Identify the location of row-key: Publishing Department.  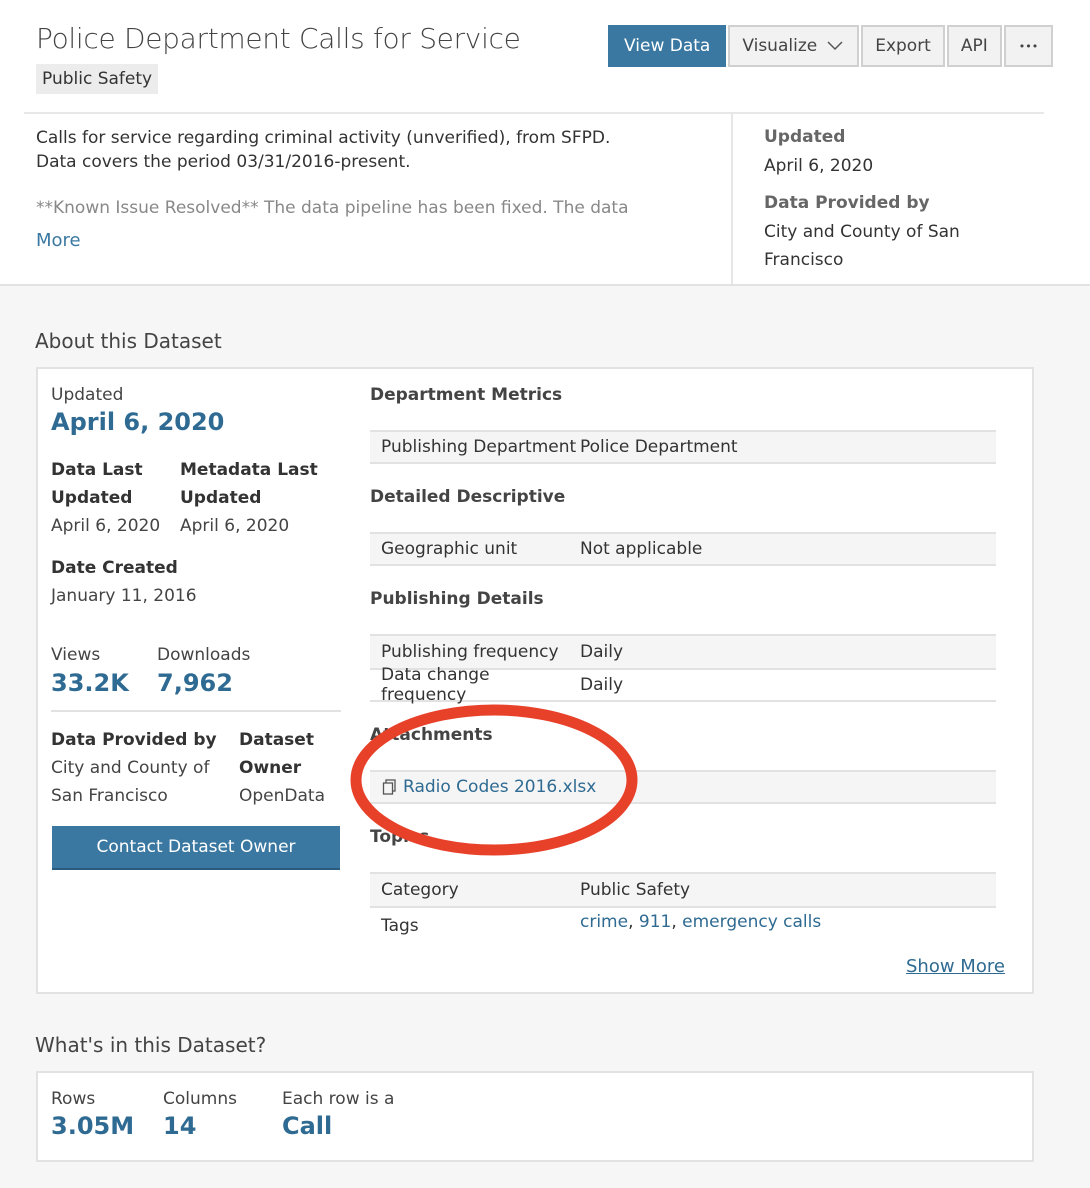
(479, 447).